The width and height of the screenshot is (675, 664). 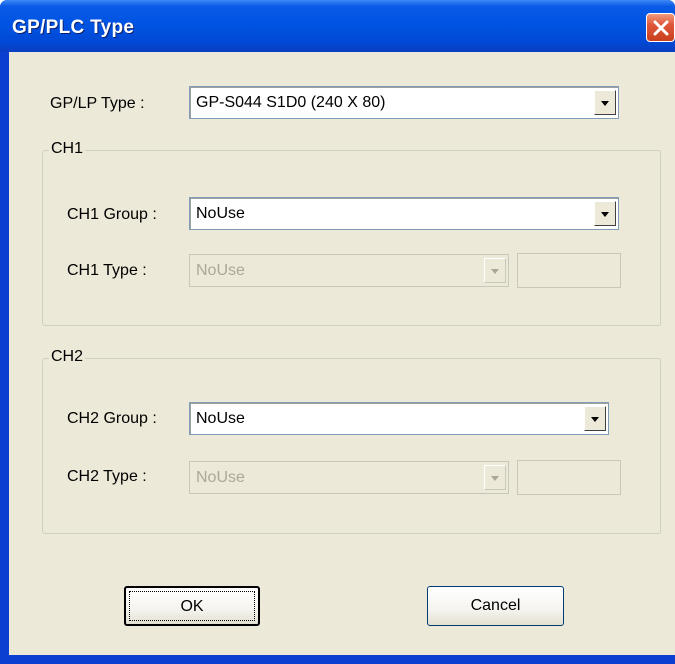 I want to click on ch1-legend: CH1, so click(x=67, y=149).